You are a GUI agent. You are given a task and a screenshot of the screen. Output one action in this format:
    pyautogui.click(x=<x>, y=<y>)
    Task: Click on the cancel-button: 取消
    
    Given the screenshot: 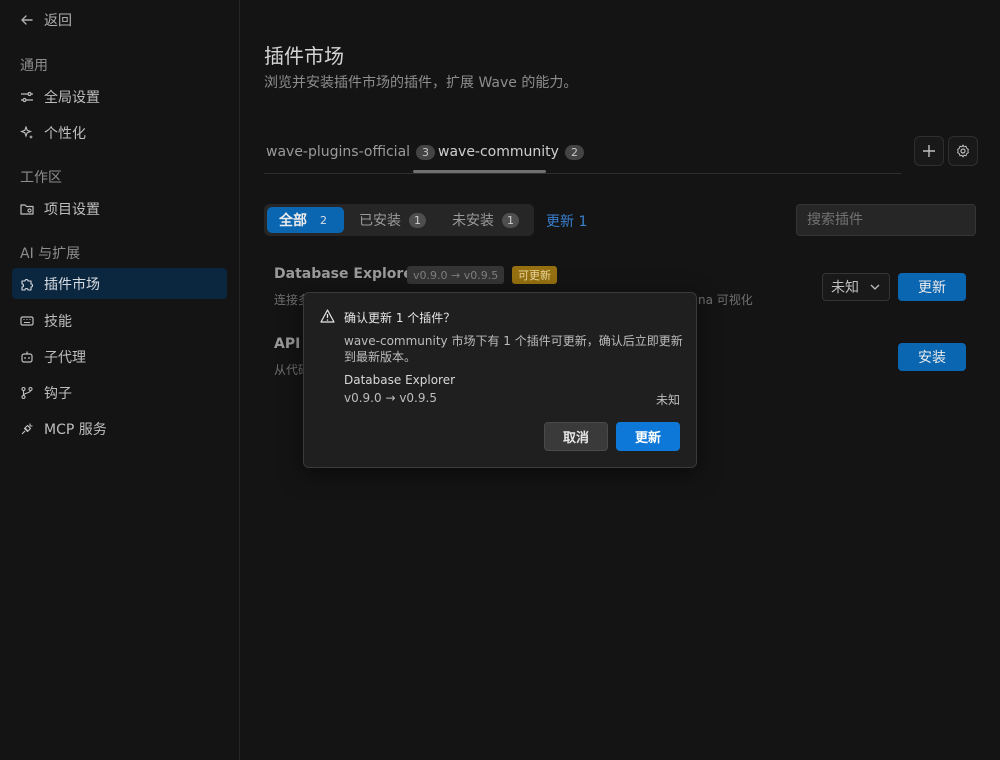 What is the action you would take?
    pyautogui.click(x=576, y=436)
    